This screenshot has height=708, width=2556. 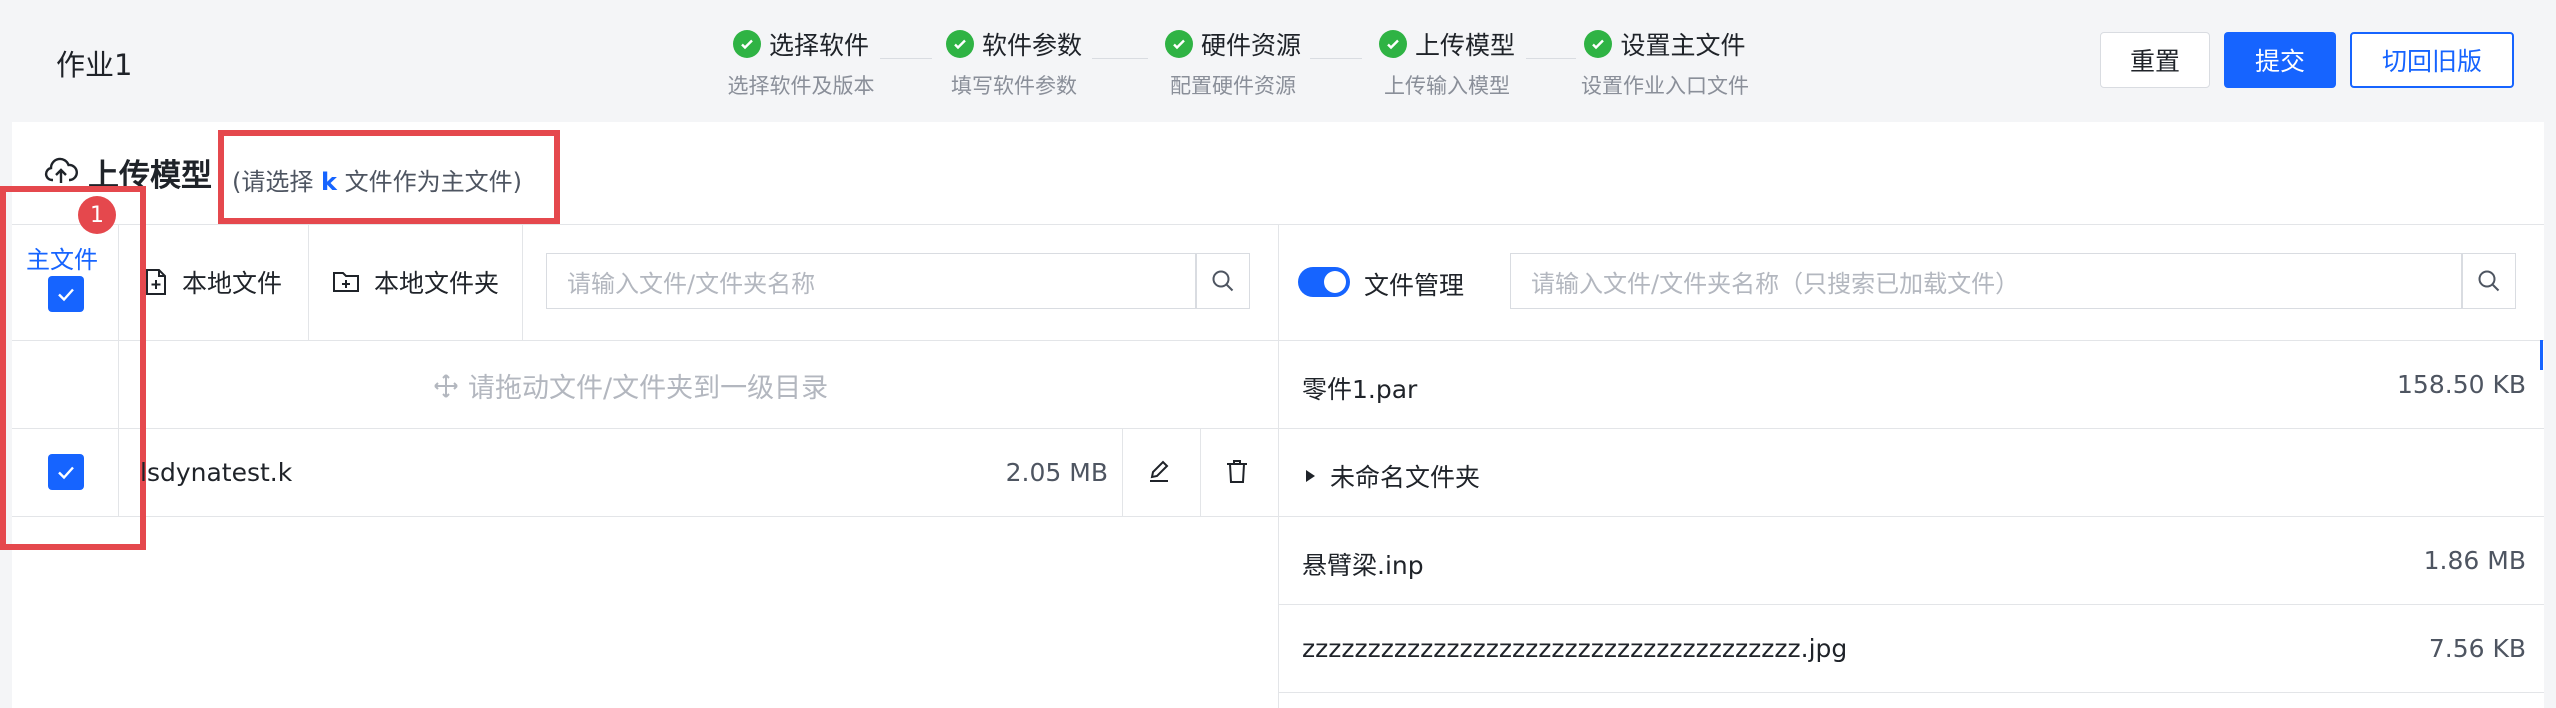 What do you see at coordinates (1986, 281) in the screenshot?
I see `manager-search-input: 请输入文件/文件夹名称（只搜索已加载文件）` at bounding box center [1986, 281].